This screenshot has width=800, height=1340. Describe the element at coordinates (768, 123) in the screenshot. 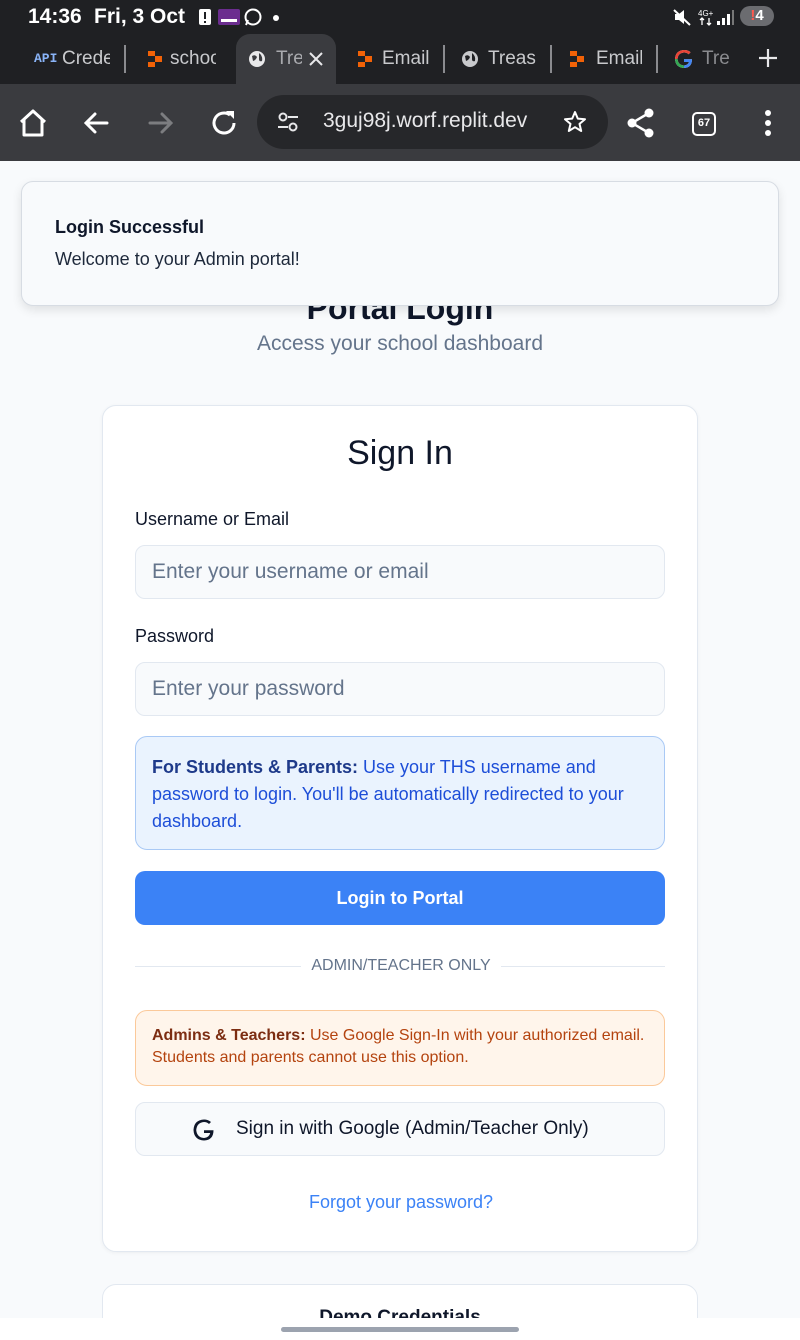

I see `more-menu-icon` at that location.